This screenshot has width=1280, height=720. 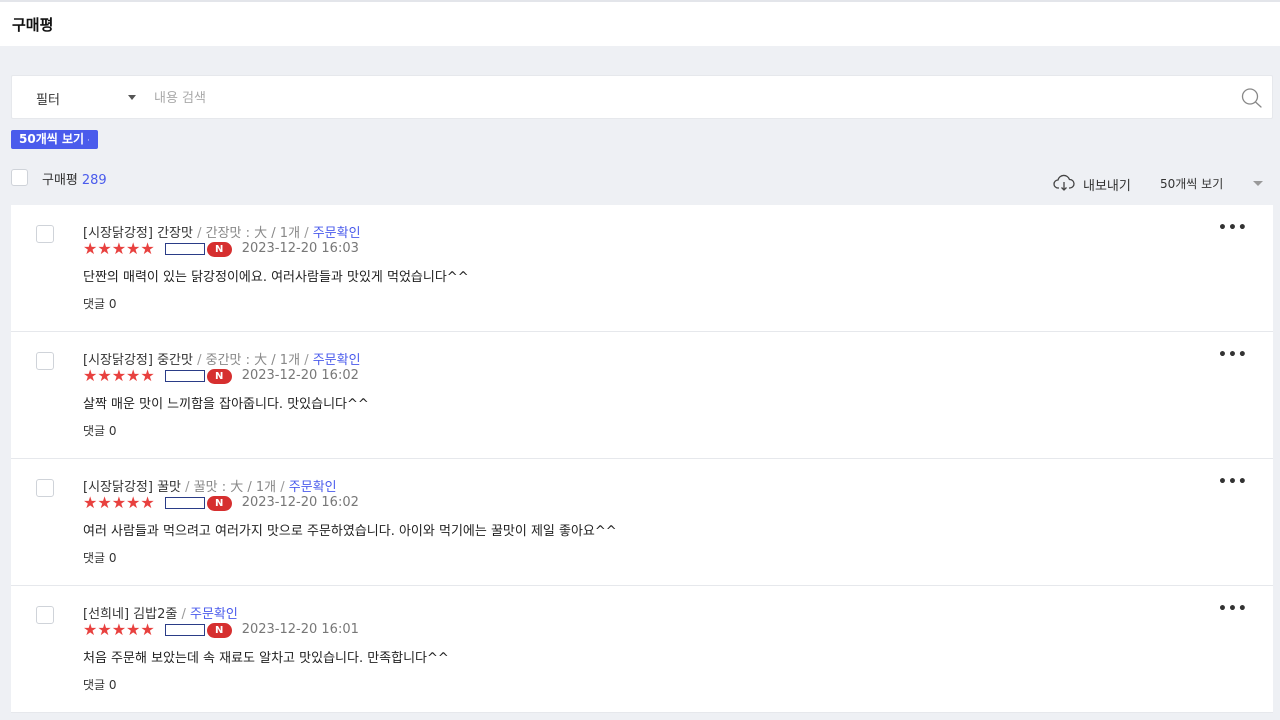 What do you see at coordinates (91, 98) in the screenshot?
I see `filter-dropdown: 필터` at bounding box center [91, 98].